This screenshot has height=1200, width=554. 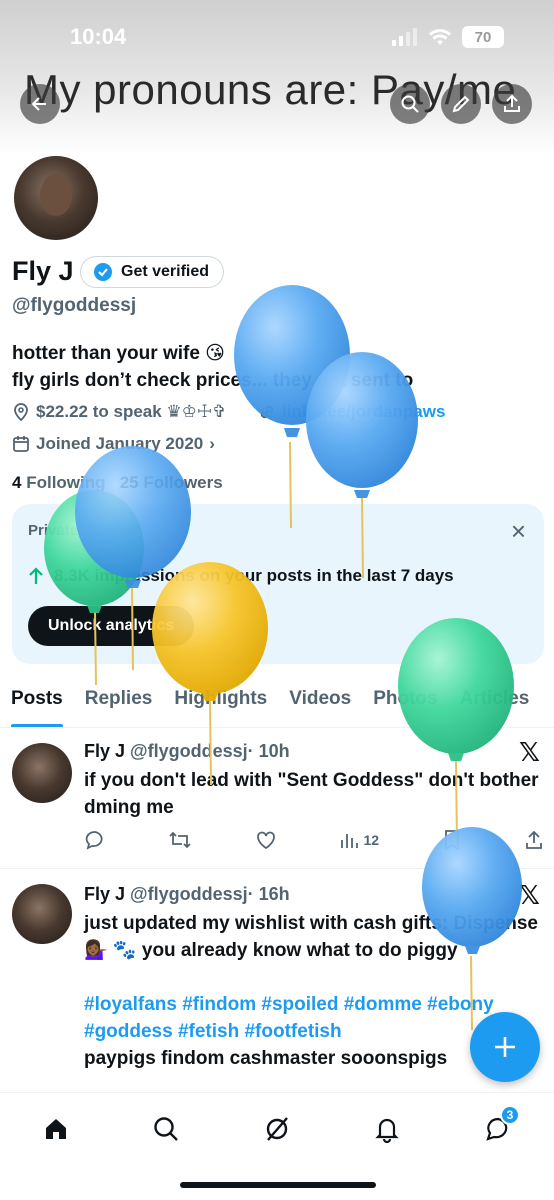 What do you see at coordinates (165, 271) in the screenshot?
I see `get-verified-label: Get verified` at bounding box center [165, 271].